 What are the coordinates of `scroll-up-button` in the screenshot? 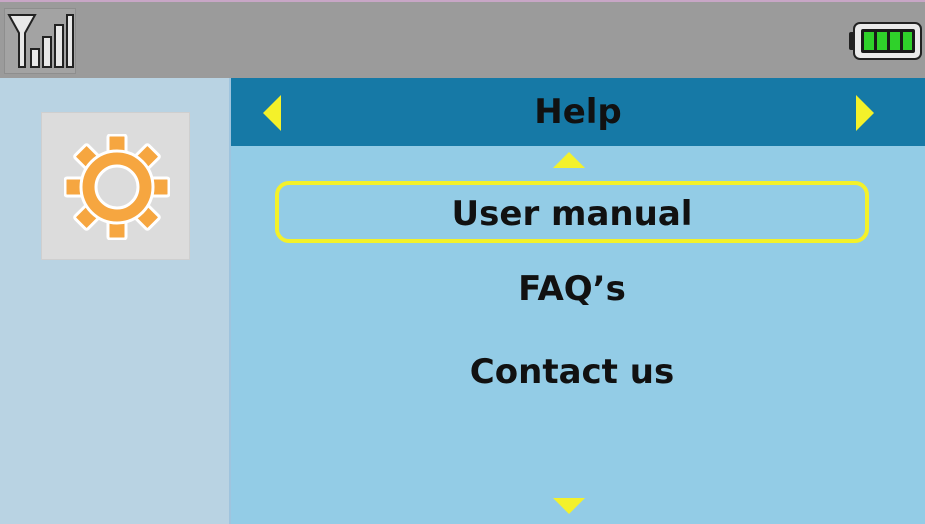 It's located at (569, 160).